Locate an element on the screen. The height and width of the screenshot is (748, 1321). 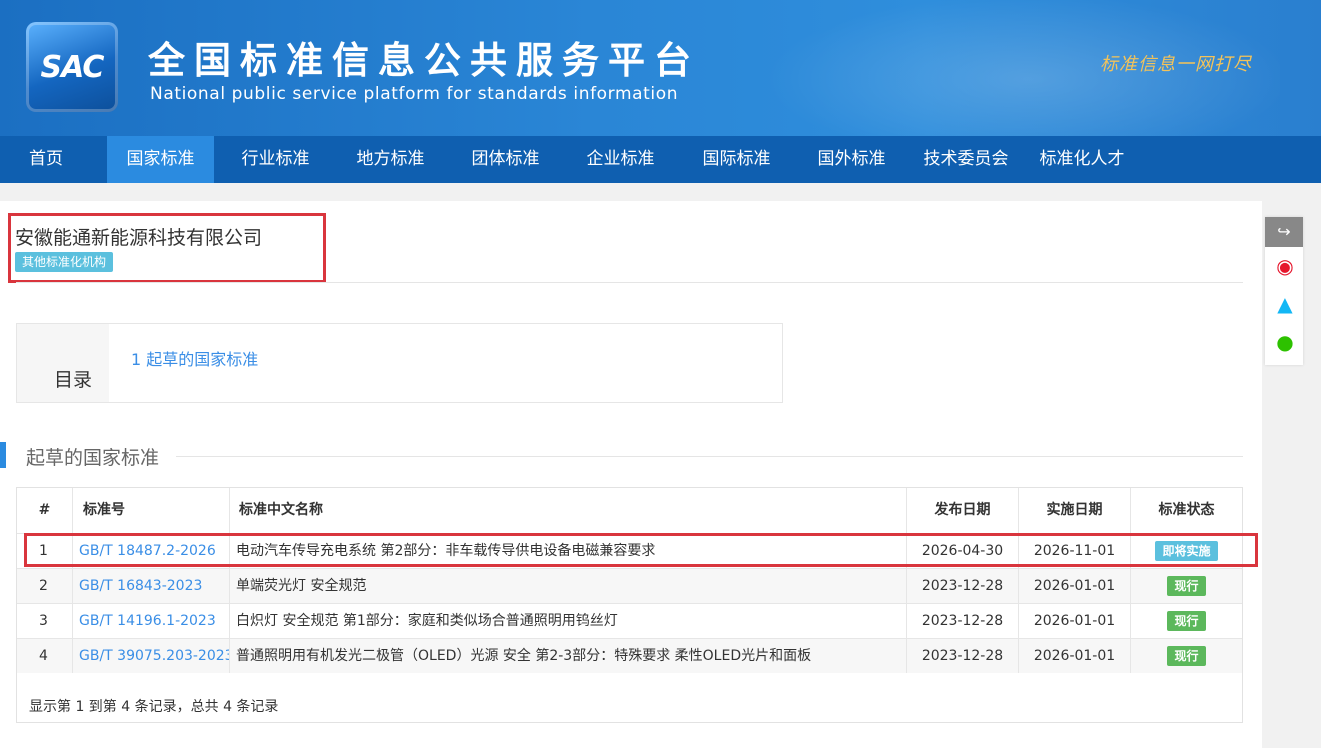
logo-text: SAC is located at coordinates (72, 67).